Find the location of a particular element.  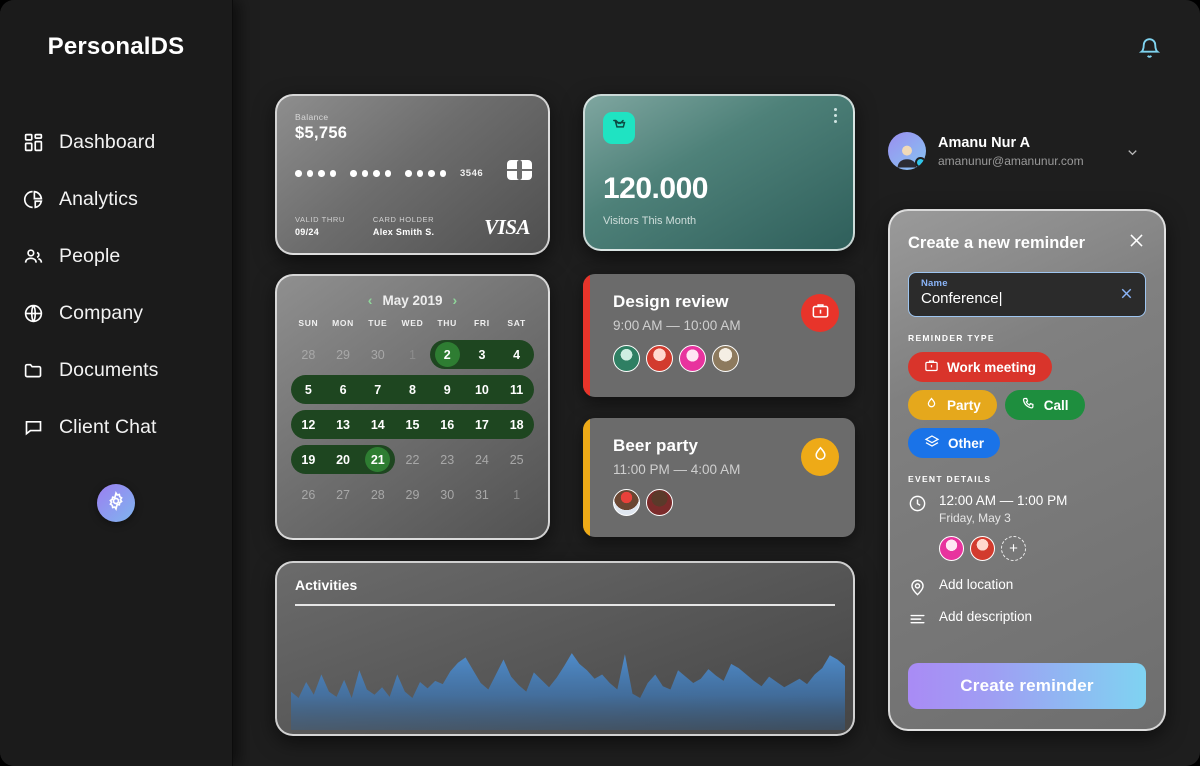

event-time-row: 12:00 AM — 1:00 PM Friday, May 3 is located at coordinates (1027, 509).